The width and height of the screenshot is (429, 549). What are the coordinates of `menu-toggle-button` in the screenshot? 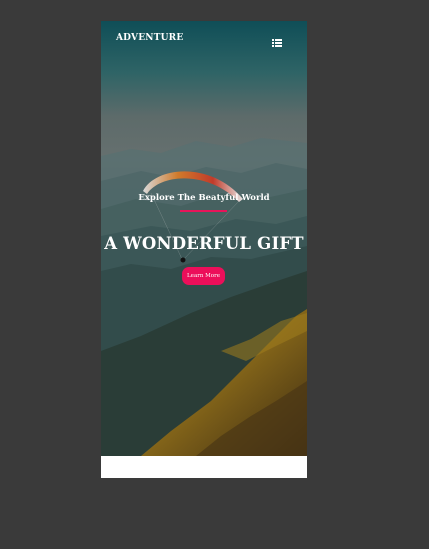 It's located at (277, 40).